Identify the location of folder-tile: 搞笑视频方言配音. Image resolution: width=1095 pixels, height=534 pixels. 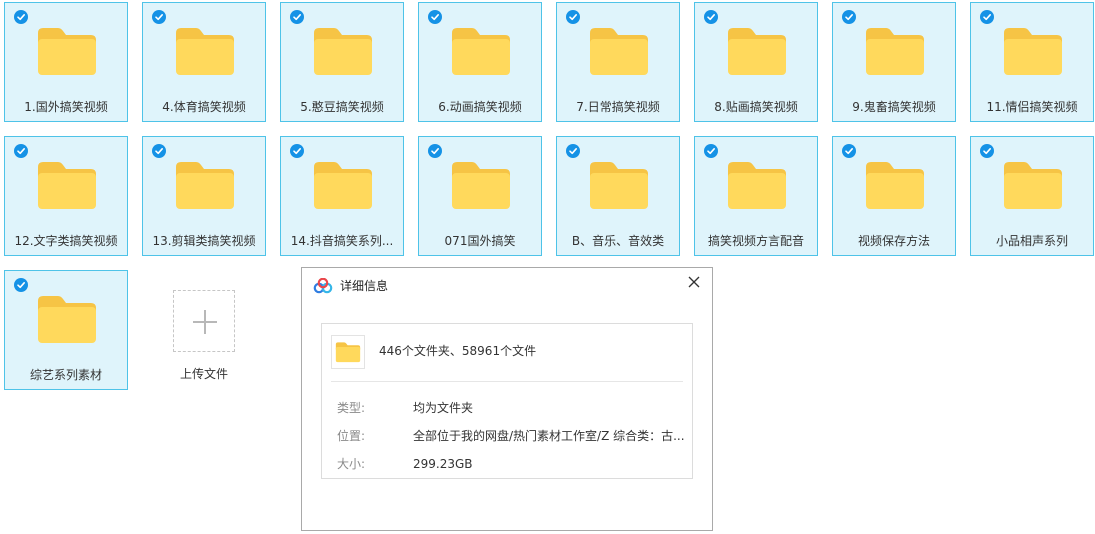
(756, 196).